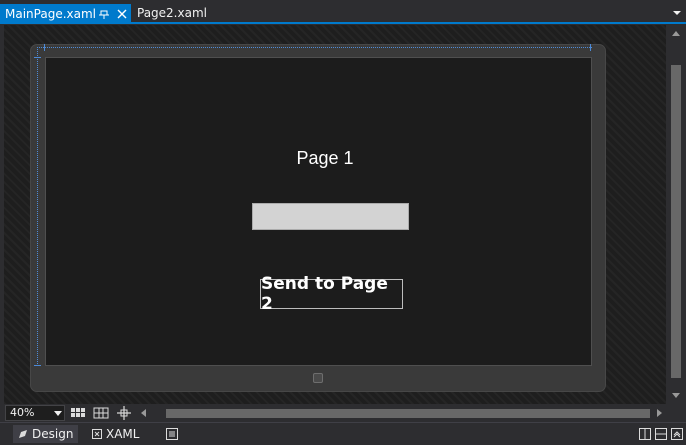 The image size is (686, 445). Describe the element at coordinates (676, 221) in the screenshot. I see `vertical-scroll-thumb` at that location.